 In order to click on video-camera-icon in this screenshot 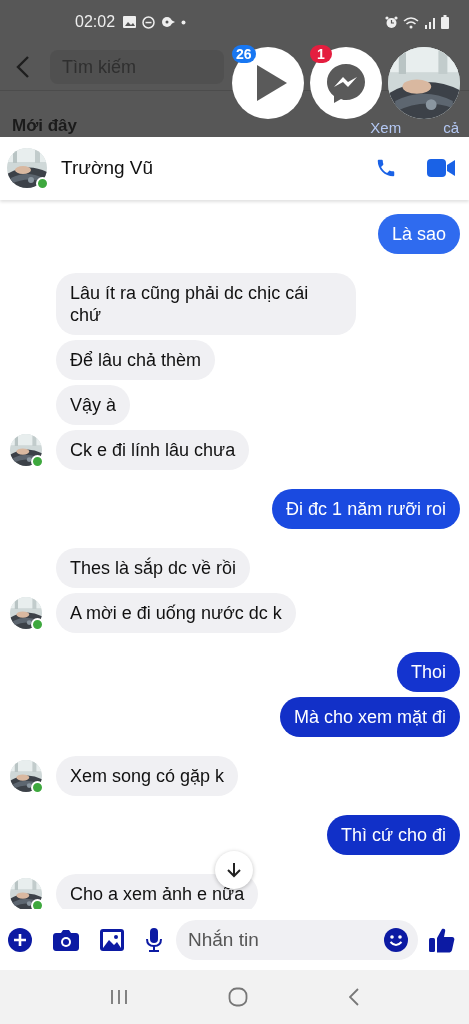, I will do `click(441, 168)`.